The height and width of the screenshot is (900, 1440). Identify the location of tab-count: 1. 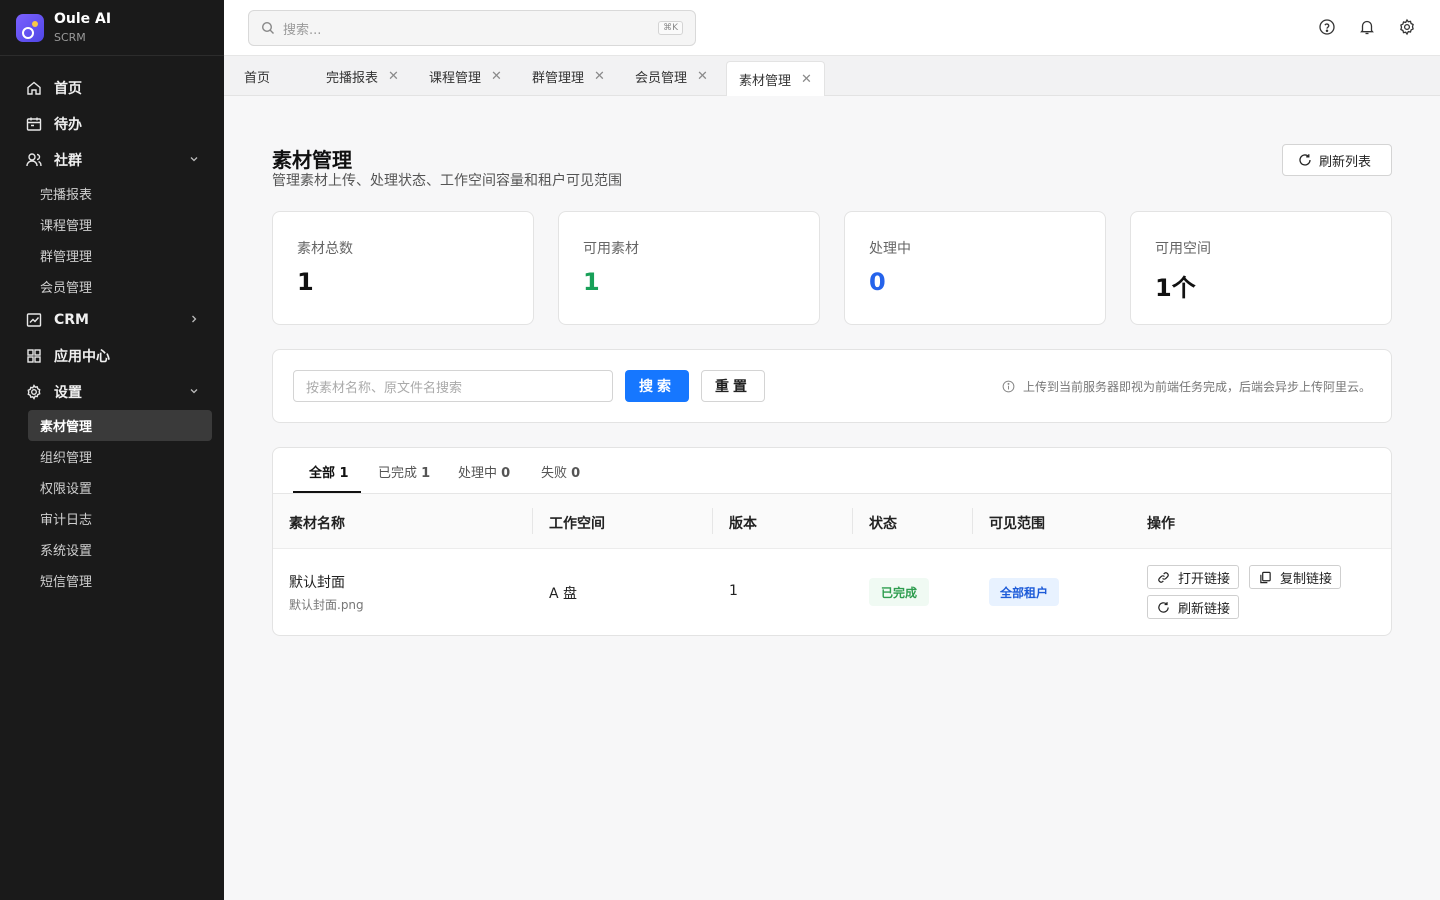
(344, 473).